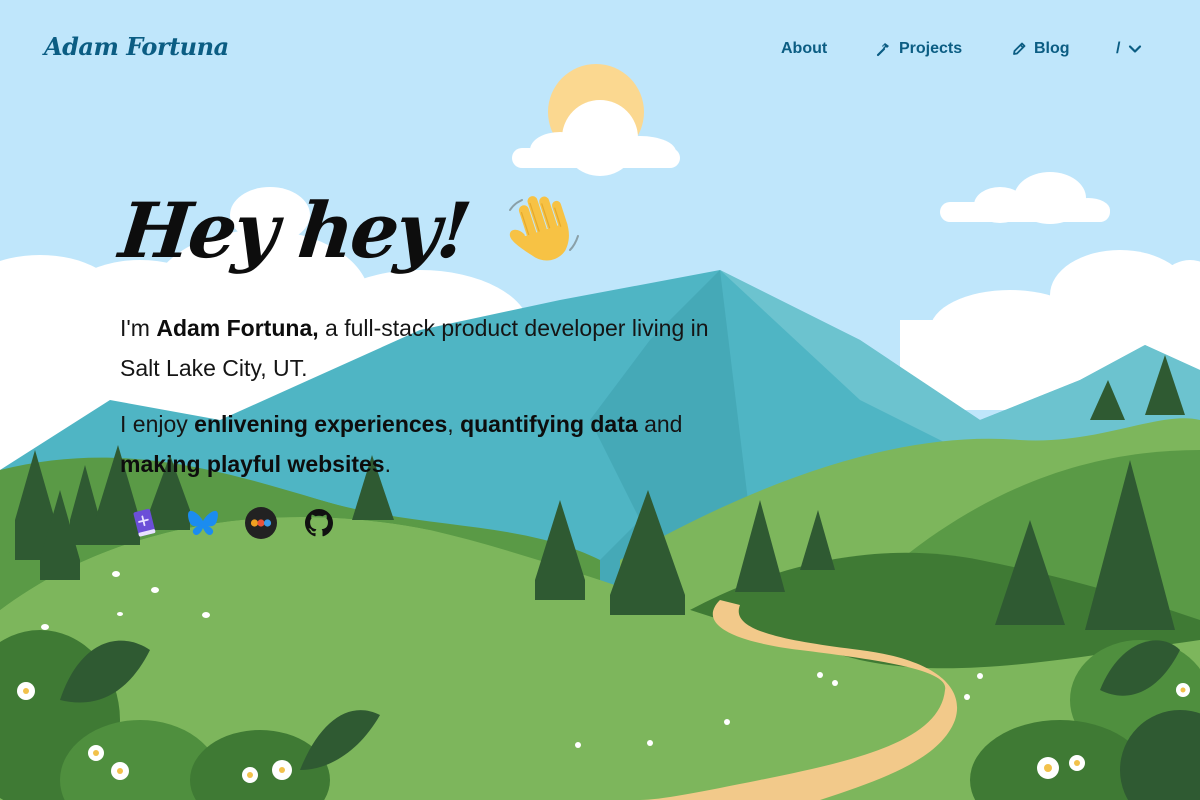 The width and height of the screenshot is (1200, 800). I want to click on intro-prefix: I'm, so click(138, 328).